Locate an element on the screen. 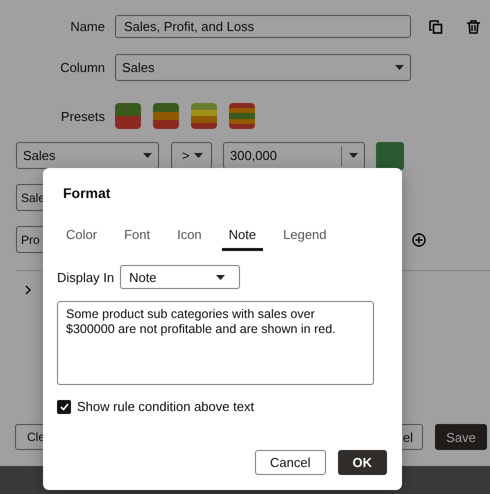 This screenshot has width=490, height=494. field-label: Name is located at coordinates (87, 26).